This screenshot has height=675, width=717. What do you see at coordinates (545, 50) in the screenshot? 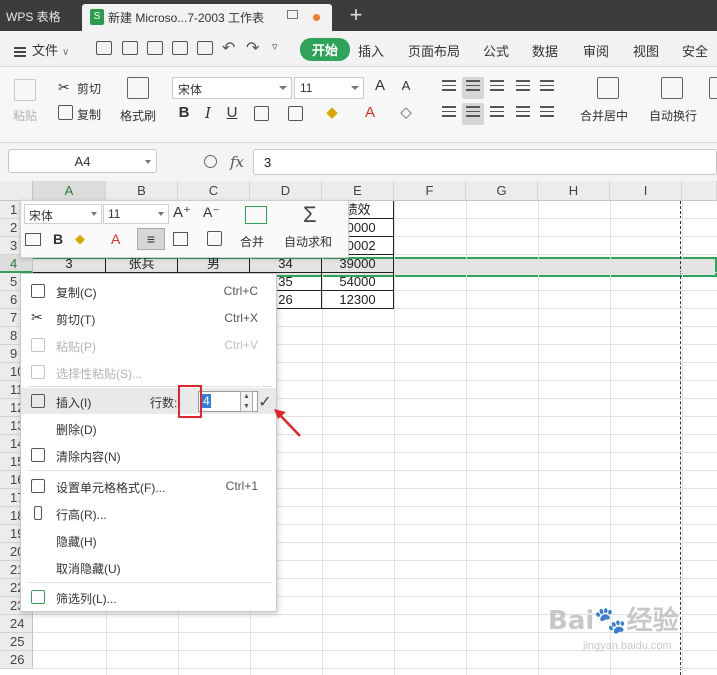
I see `tab-data: 数据` at bounding box center [545, 50].